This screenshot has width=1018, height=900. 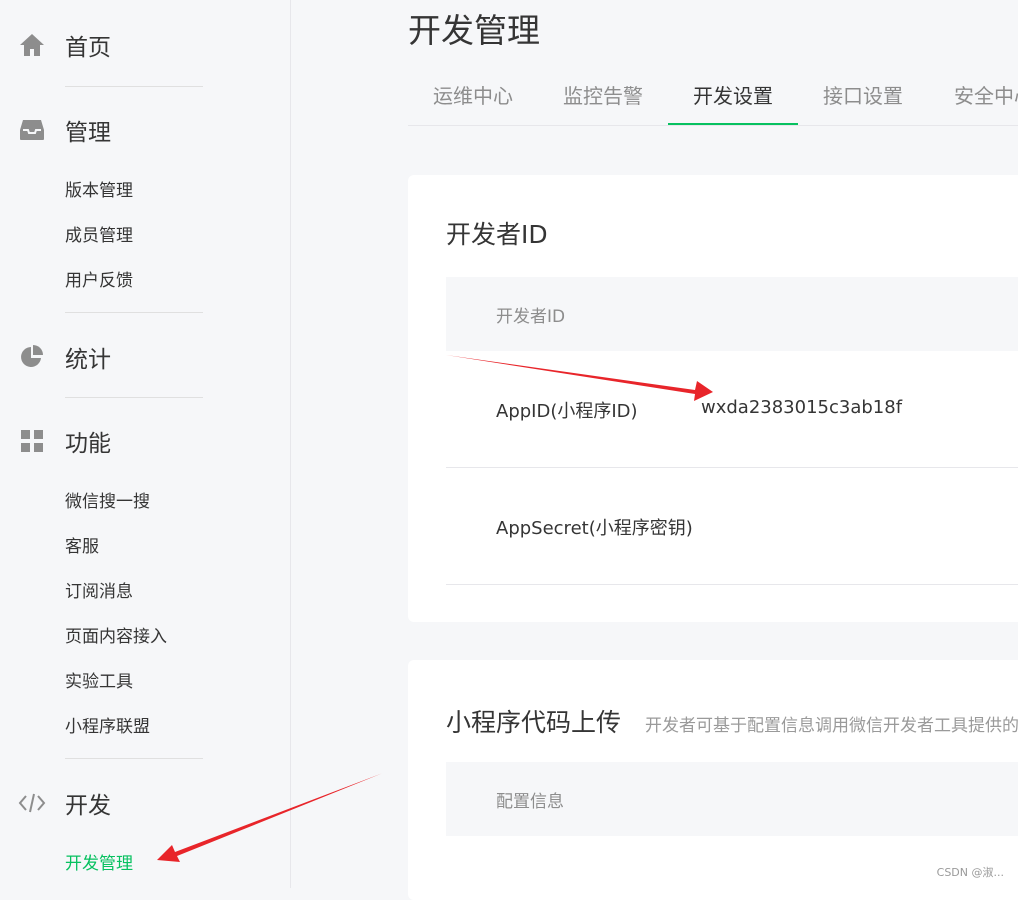 I want to click on dev-id-title: 开发者ID, so click(x=497, y=234).